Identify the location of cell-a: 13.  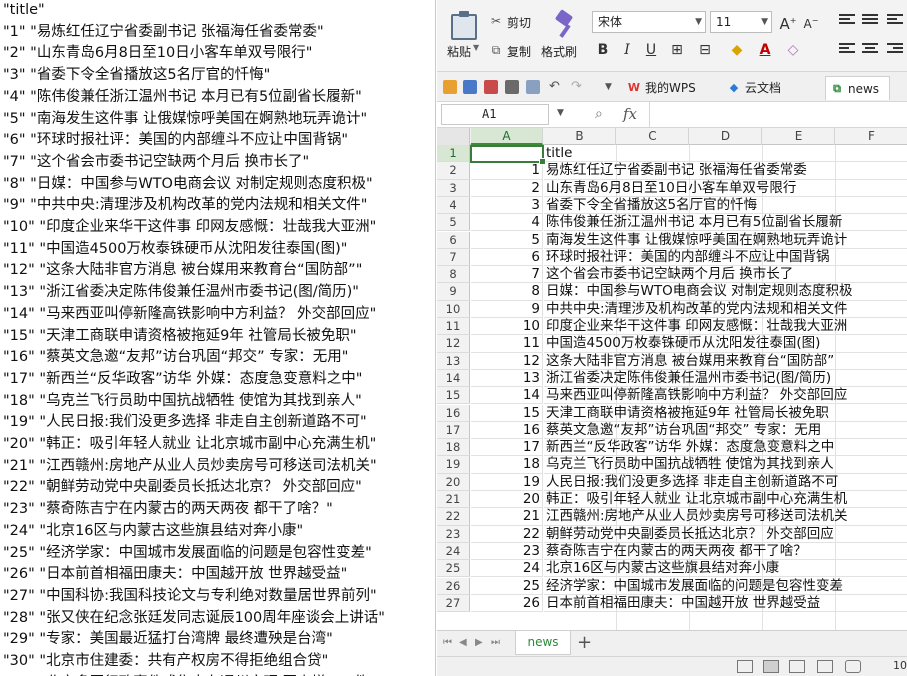
(507, 378).